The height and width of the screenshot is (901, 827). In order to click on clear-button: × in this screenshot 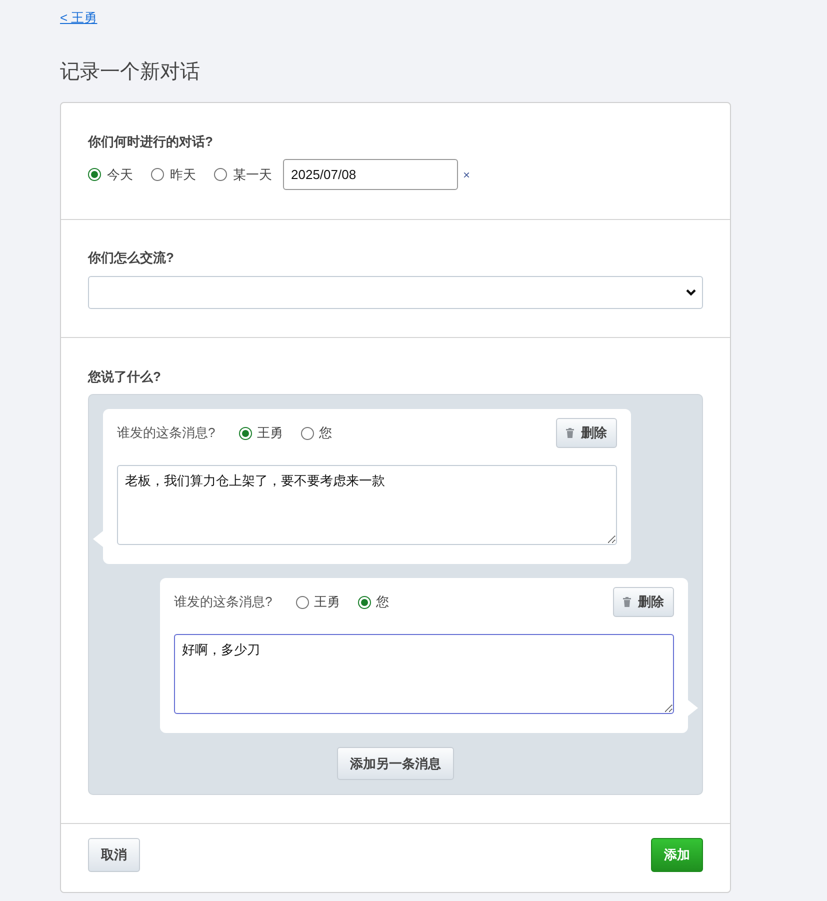, I will do `click(466, 174)`.